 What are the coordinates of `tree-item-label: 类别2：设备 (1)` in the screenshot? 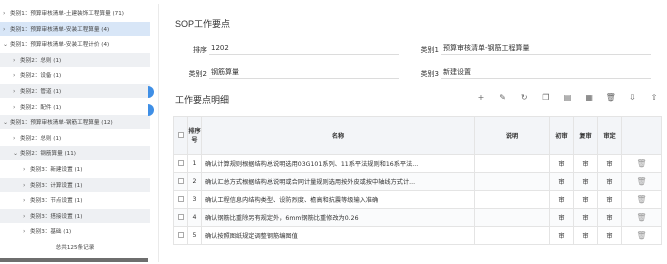 It's located at (41, 76).